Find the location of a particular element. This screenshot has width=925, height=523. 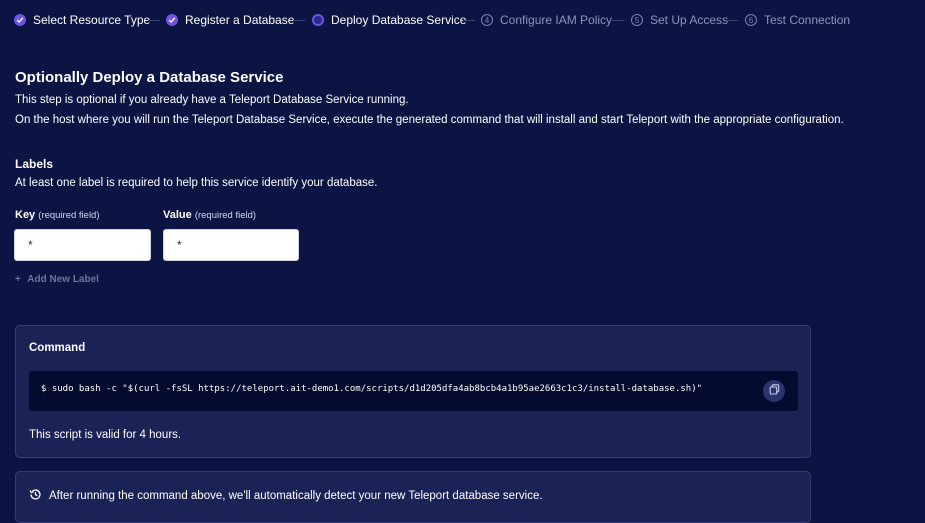

page-title: Optionally Deploy a Database Service is located at coordinates (149, 77).